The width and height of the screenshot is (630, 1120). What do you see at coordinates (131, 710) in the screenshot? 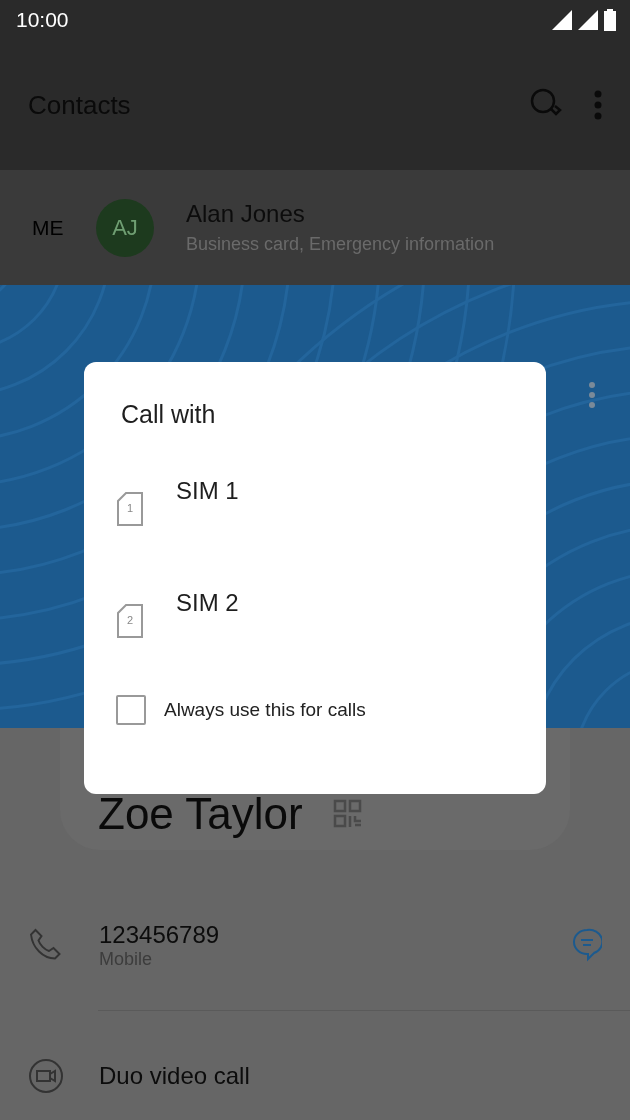
I see `checkbox` at bounding box center [131, 710].